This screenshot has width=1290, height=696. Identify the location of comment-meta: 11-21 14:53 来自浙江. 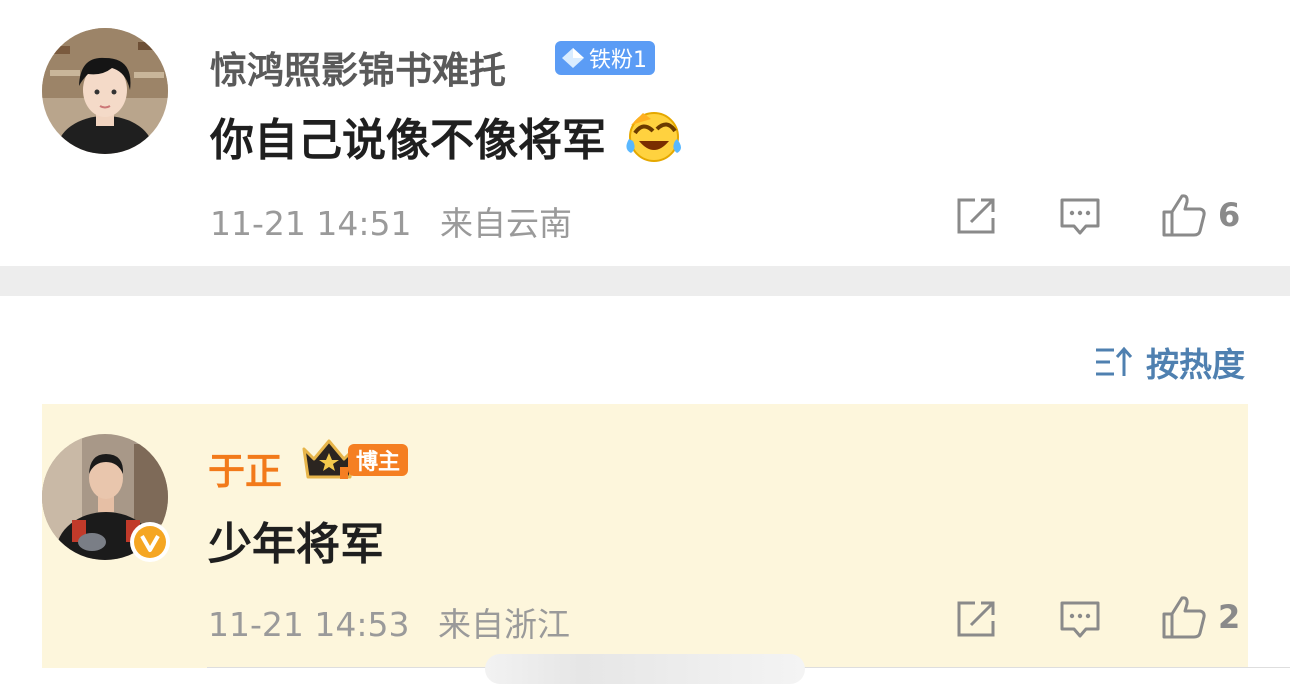
(389, 622).